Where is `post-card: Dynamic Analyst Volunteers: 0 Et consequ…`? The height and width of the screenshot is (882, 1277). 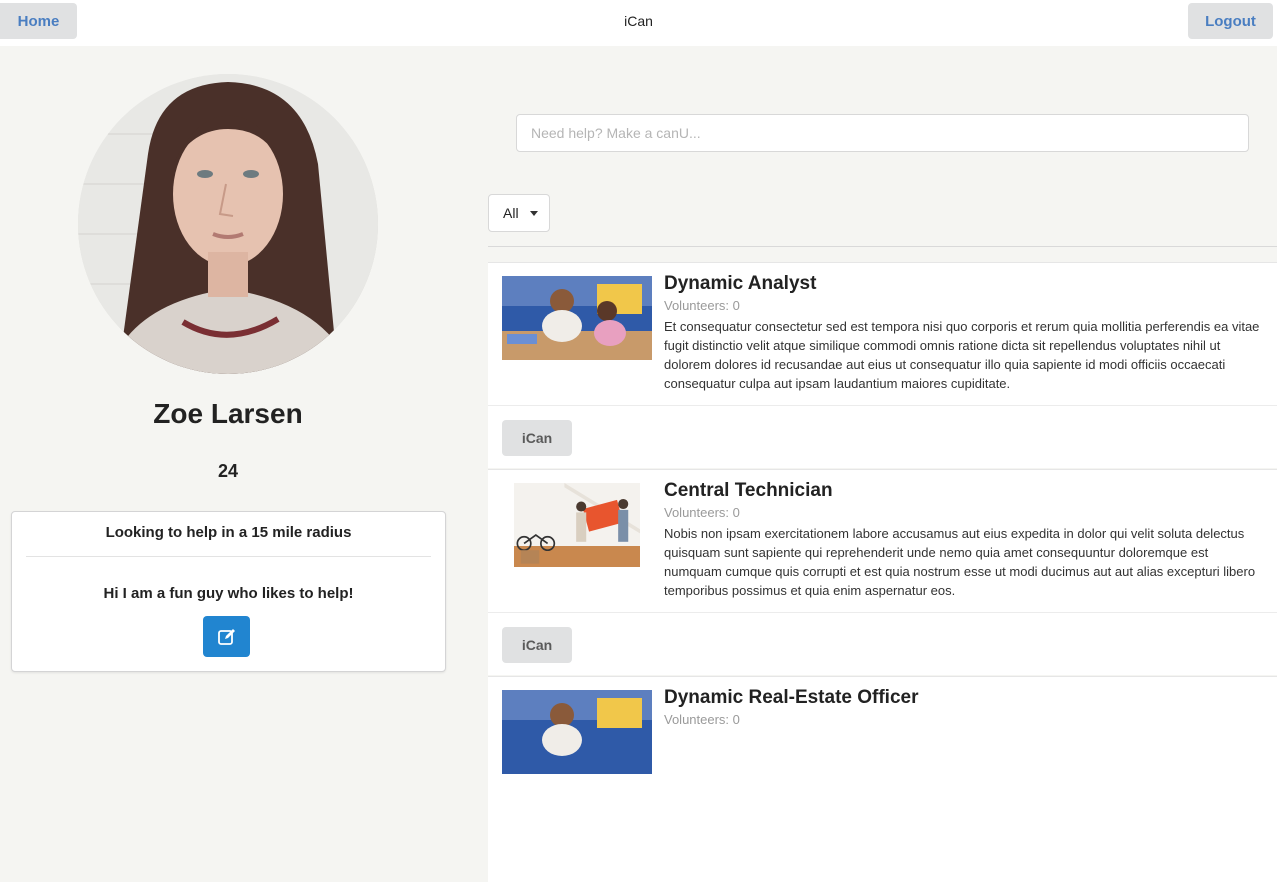
post-card: Dynamic Analyst Volunteers: 0 Et consequ… is located at coordinates (882, 365).